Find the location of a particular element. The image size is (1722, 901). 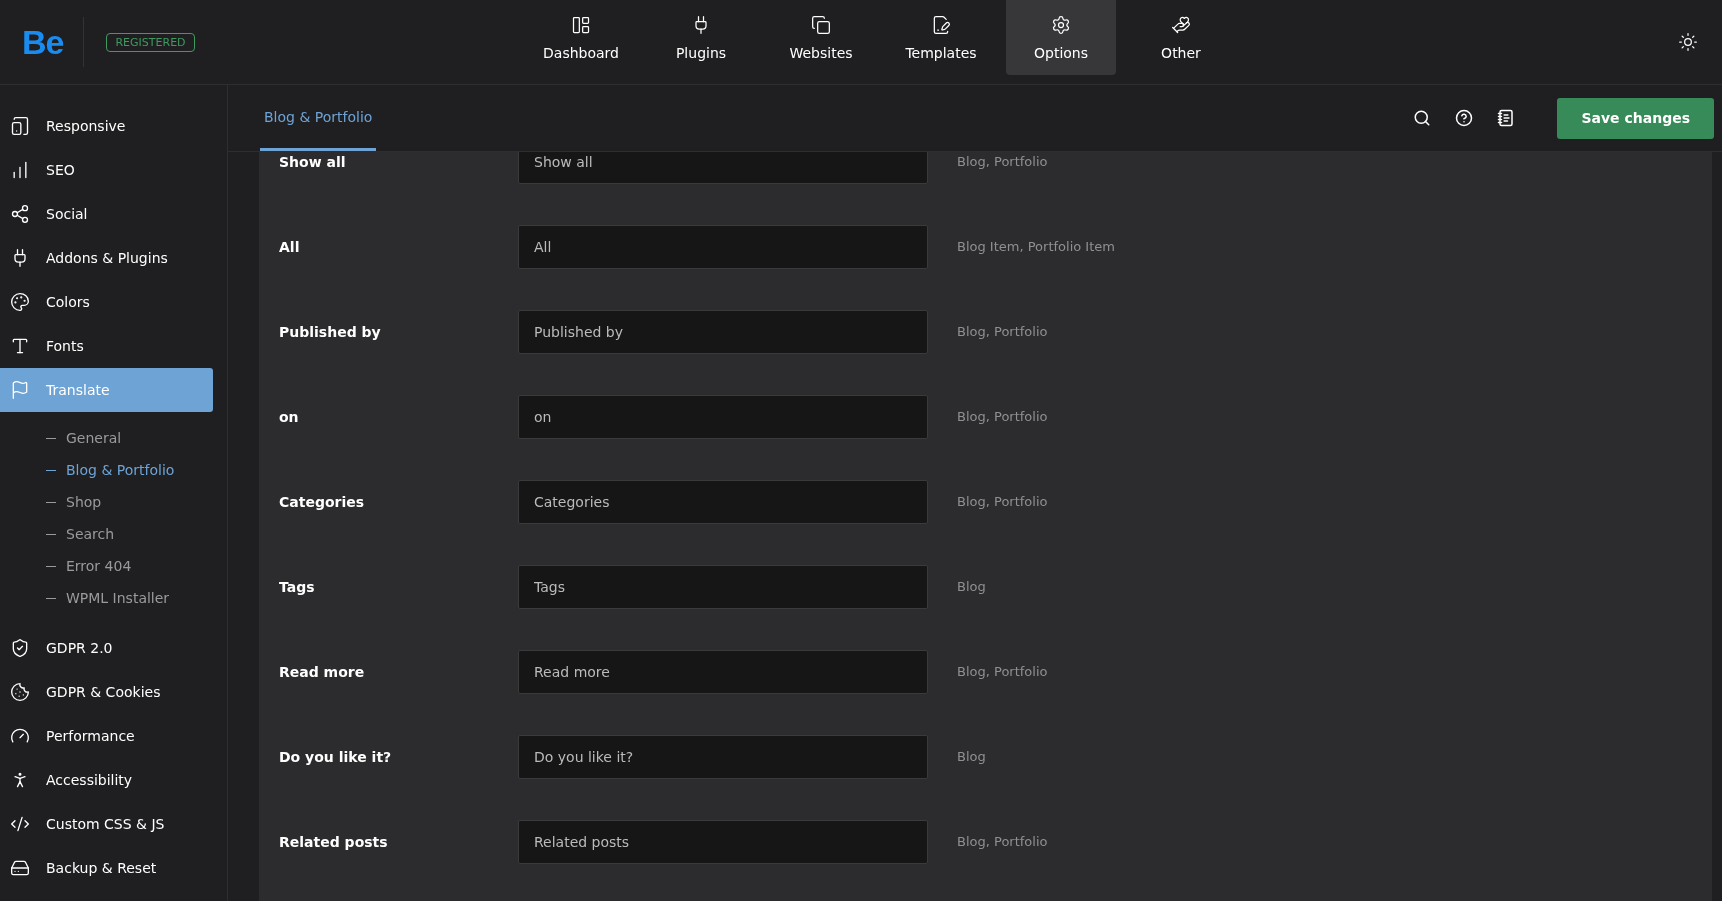

input-field: All is located at coordinates (723, 246).